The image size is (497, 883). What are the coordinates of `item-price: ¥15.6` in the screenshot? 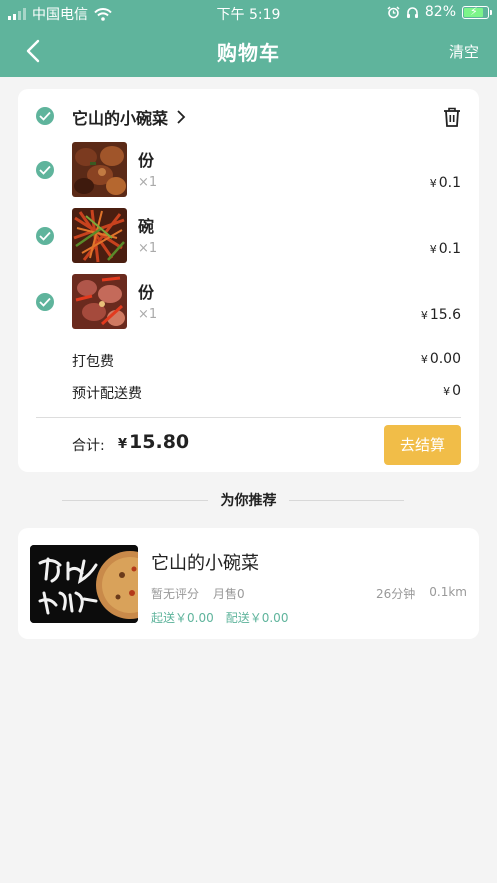 It's located at (440, 315).